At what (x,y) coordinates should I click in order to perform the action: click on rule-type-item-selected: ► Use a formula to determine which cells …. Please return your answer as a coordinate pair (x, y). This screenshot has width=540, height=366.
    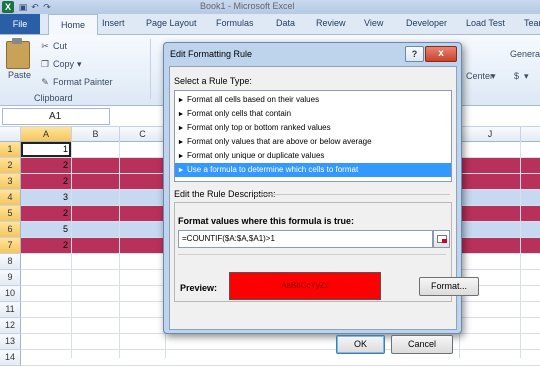
    Looking at the image, I should click on (313, 170).